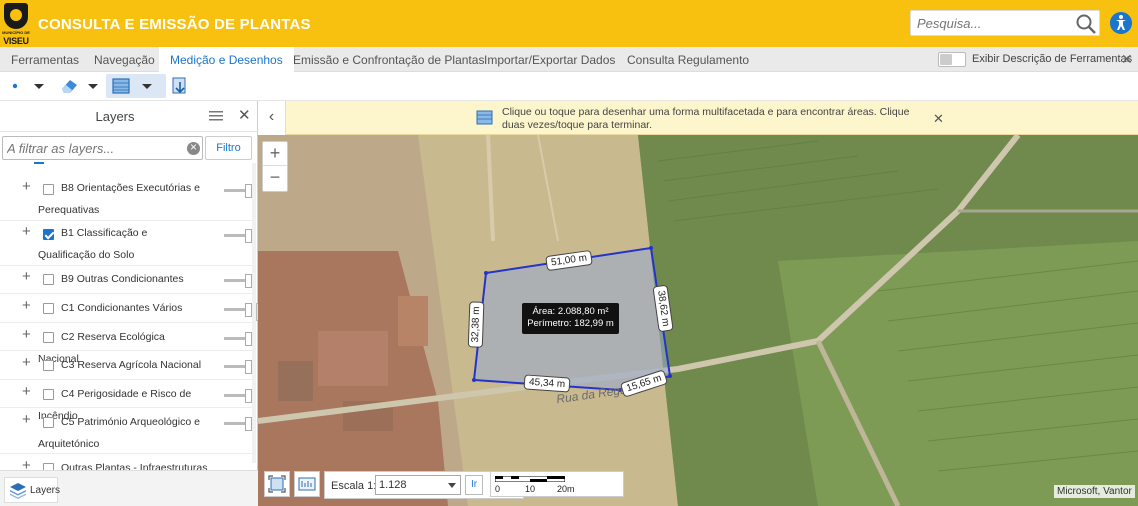  I want to click on filter-button: Filtro, so click(228, 148).